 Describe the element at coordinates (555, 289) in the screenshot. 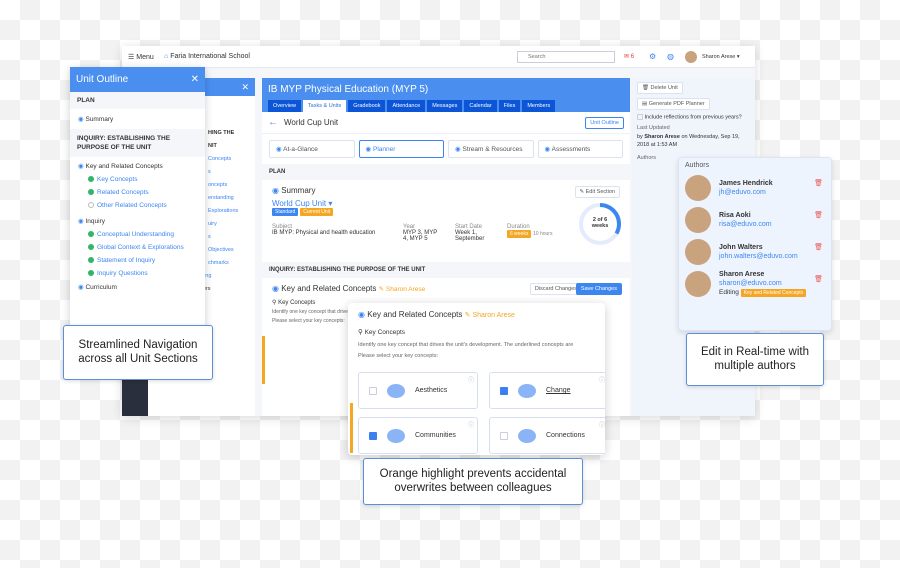

I see `discard-button: Discard Changes` at that location.